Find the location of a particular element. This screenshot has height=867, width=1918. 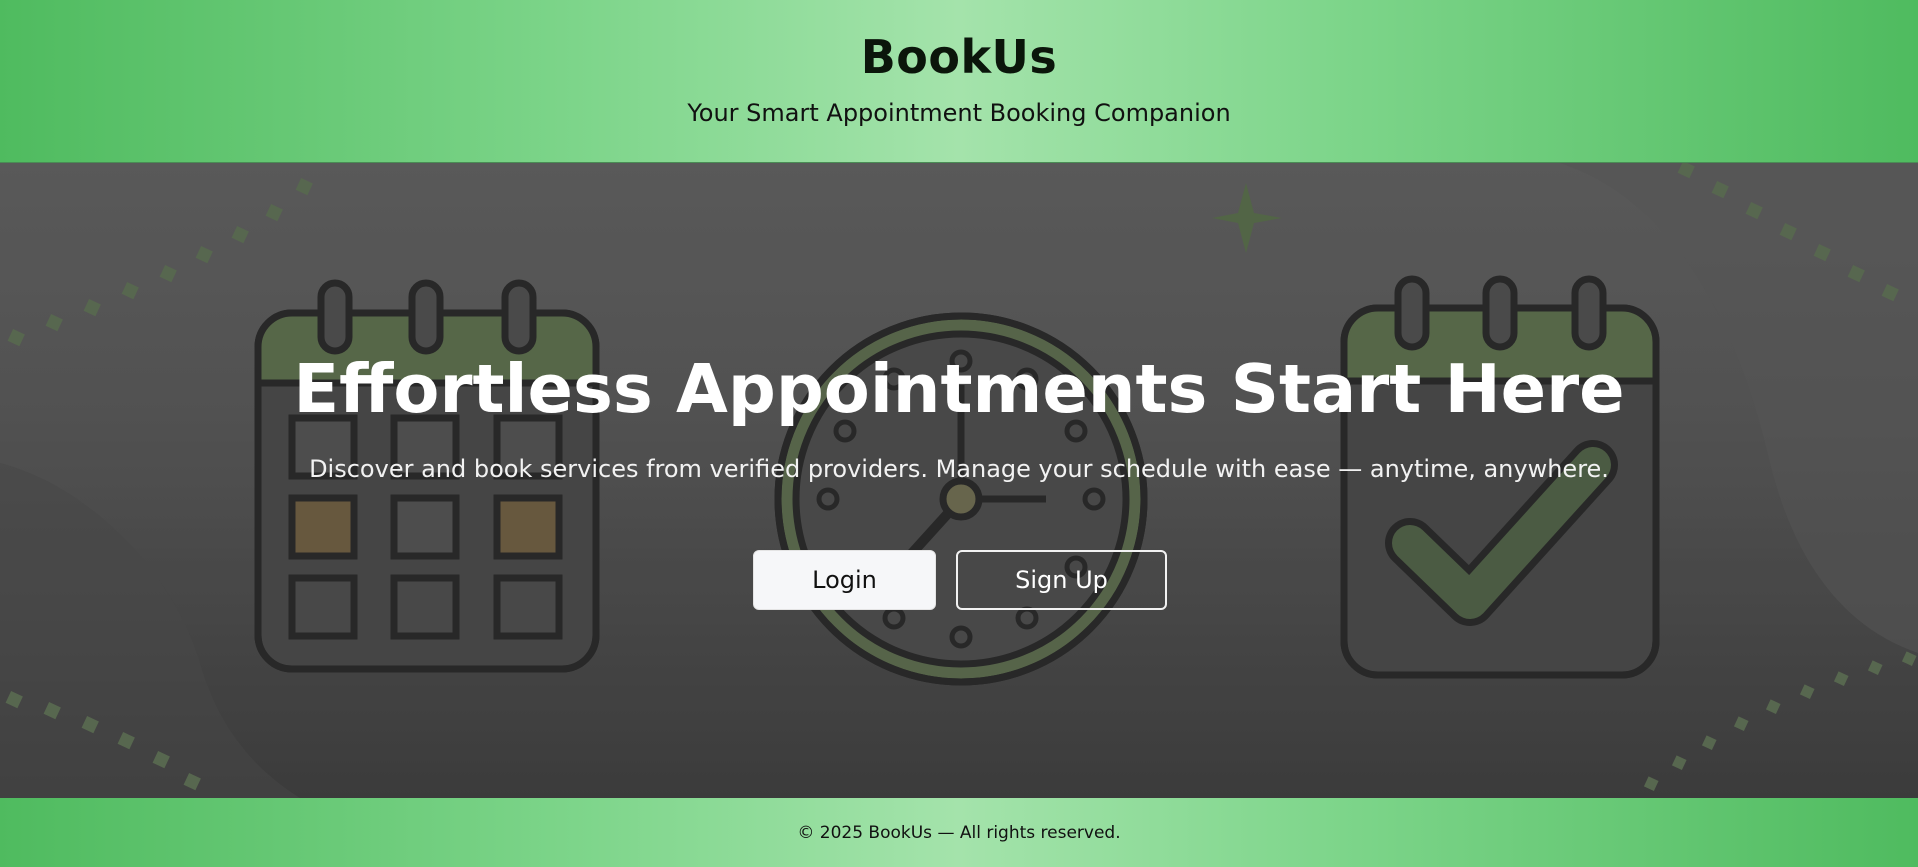

brand-tagline: Your Smart Appointment Booking Companion is located at coordinates (959, 113).